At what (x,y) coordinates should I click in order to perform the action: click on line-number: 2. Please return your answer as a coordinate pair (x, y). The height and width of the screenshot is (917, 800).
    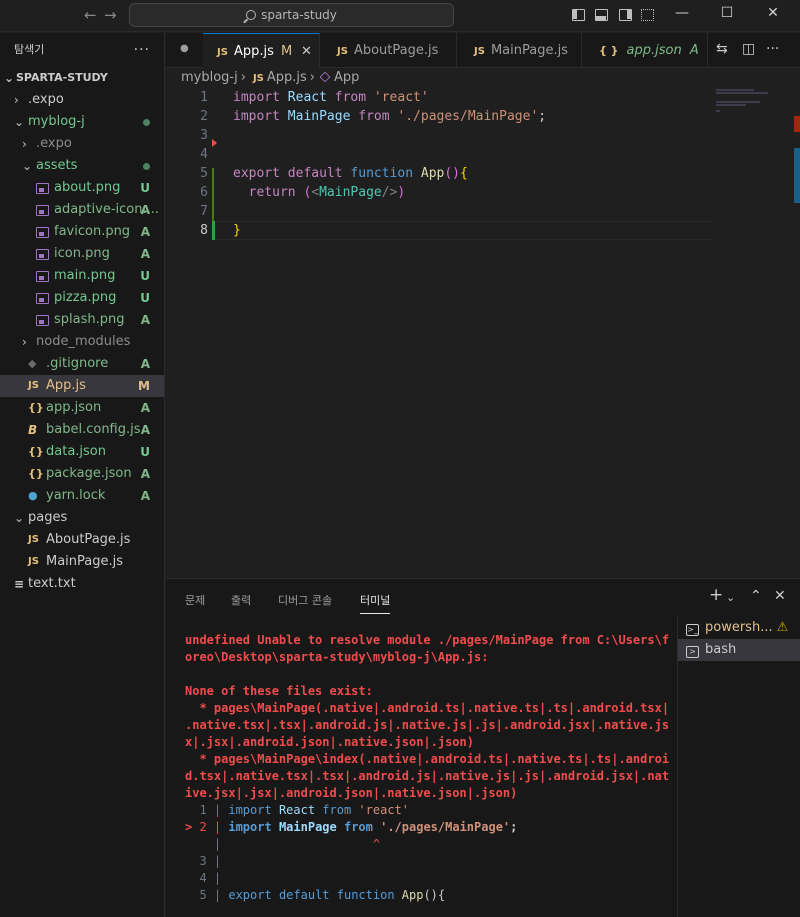
    Looking at the image, I should click on (204, 116).